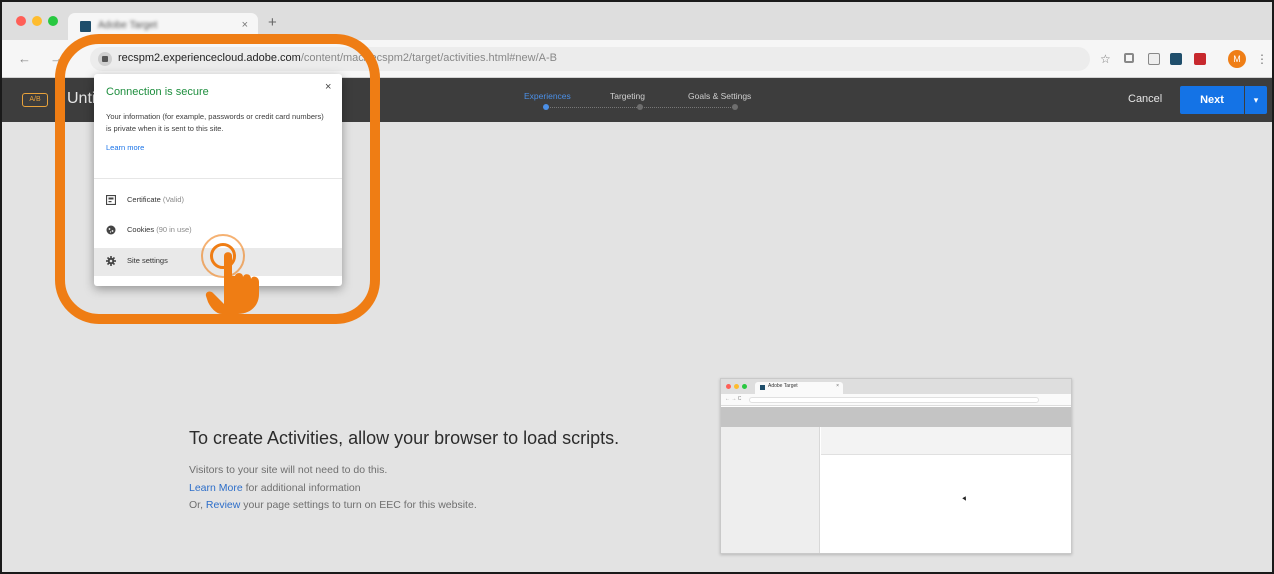  What do you see at coordinates (232, 283) in the screenshot?
I see `pointing-hand-icon` at bounding box center [232, 283].